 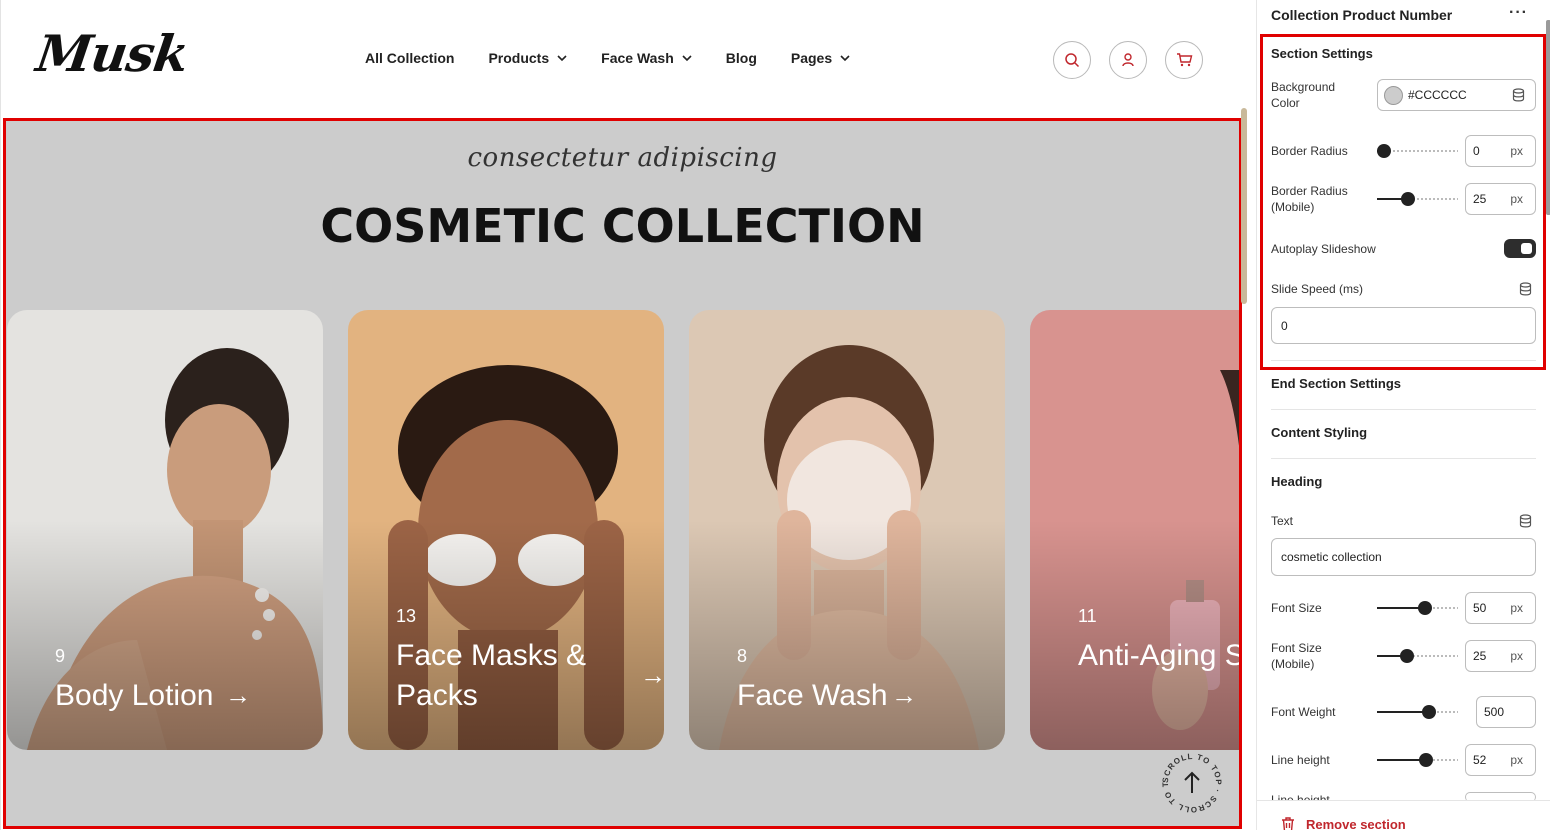 I want to click on font-size-label: Font Size, so click(x=1296, y=608).